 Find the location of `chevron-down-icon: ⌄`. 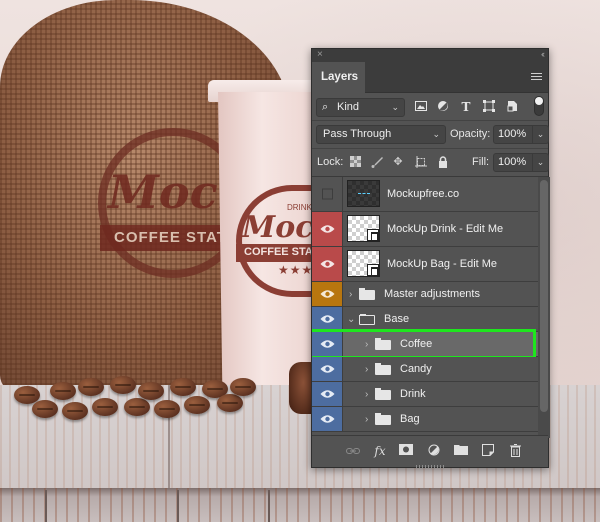

chevron-down-icon: ⌄ is located at coordinates (351, 319).